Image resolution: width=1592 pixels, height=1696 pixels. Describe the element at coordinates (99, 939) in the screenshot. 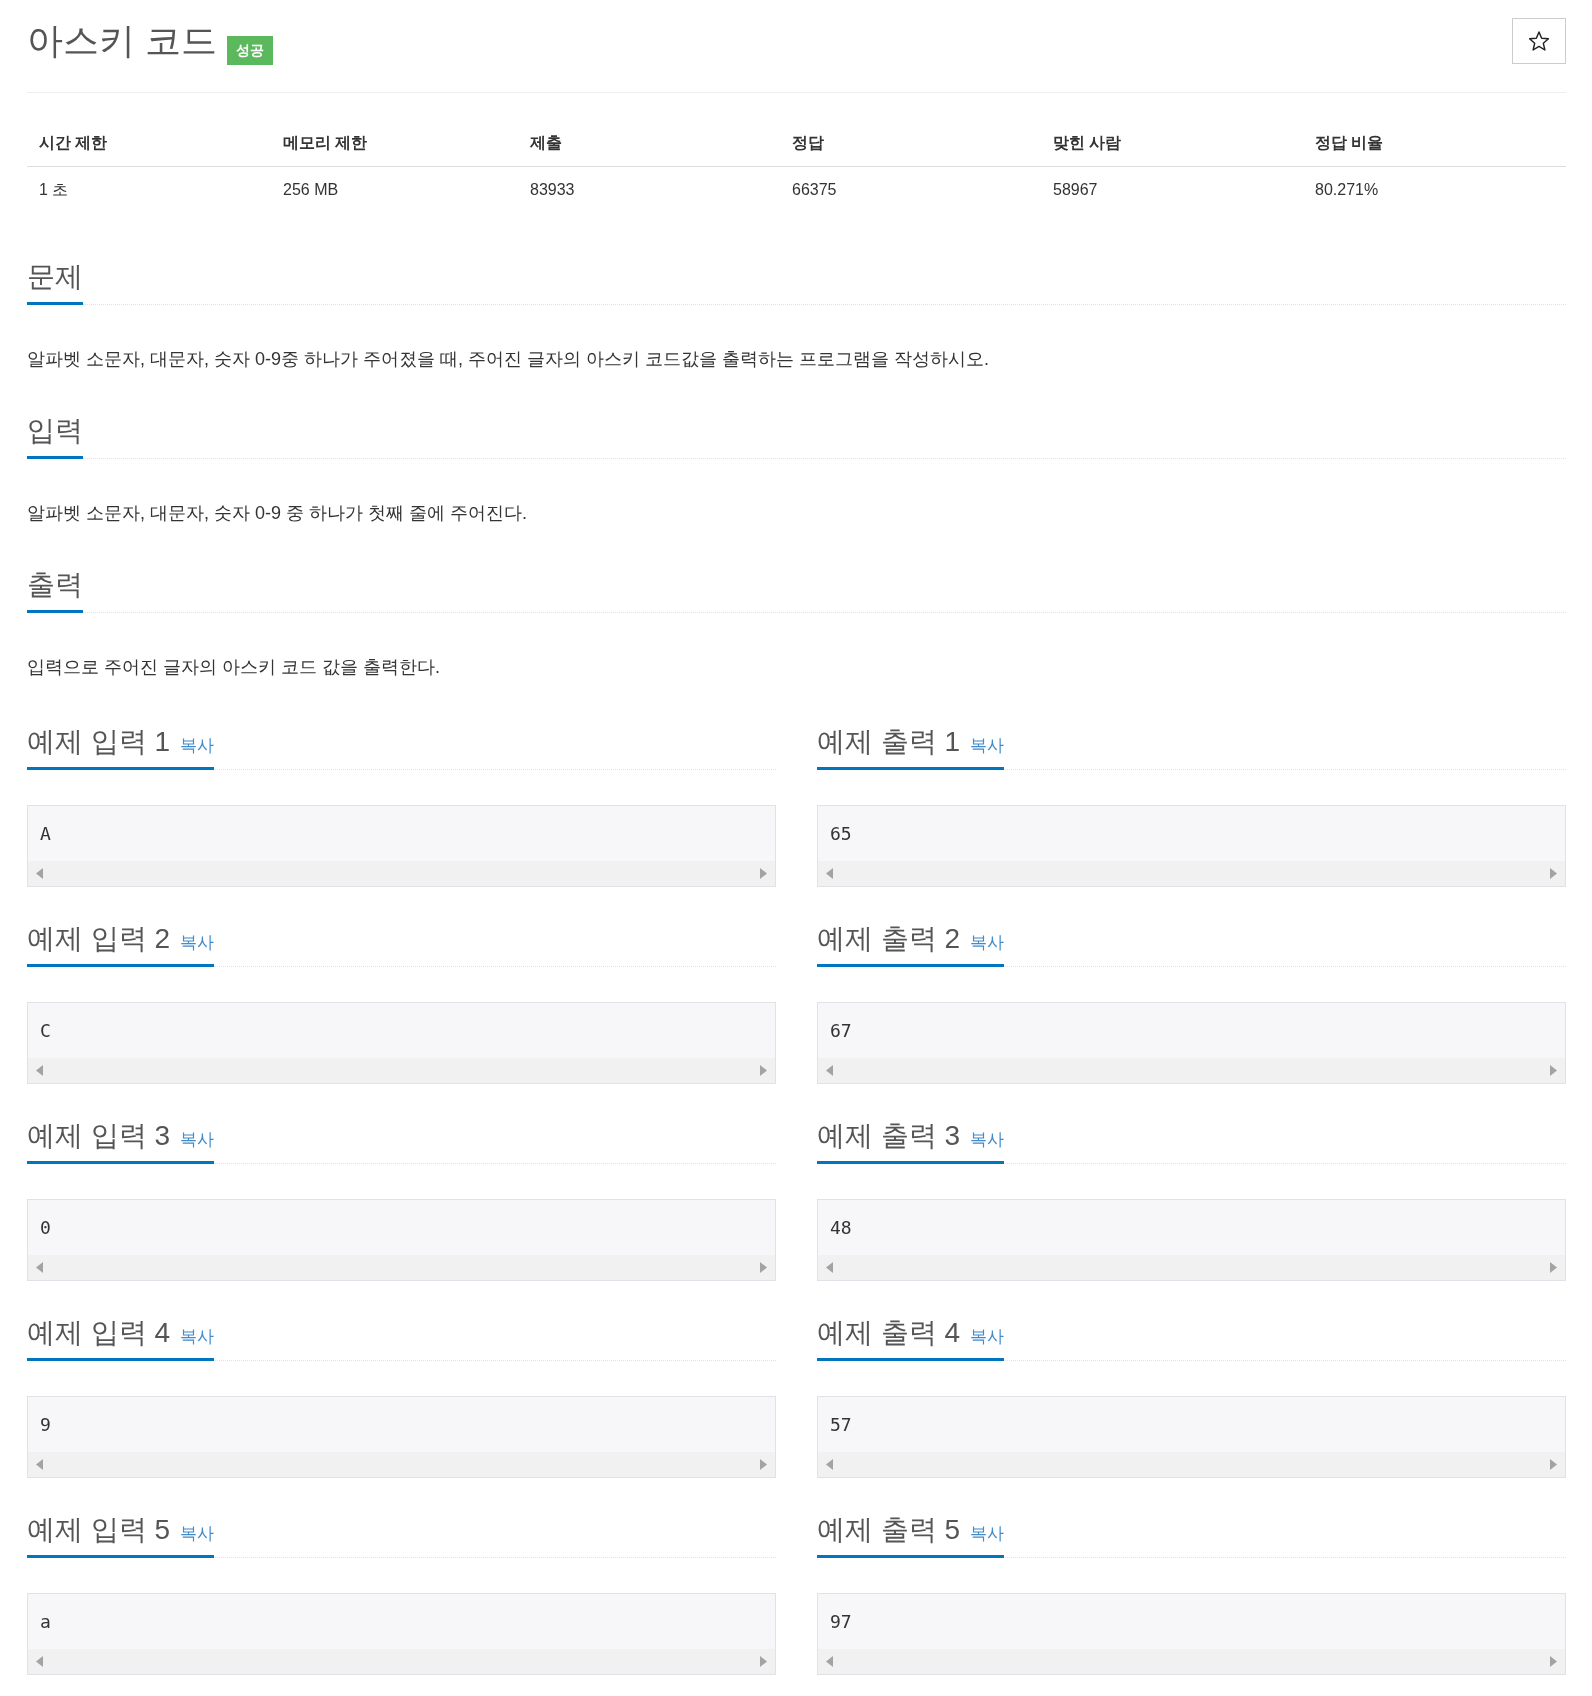

I see `sample-heading: 예제 입력 2` at that location.